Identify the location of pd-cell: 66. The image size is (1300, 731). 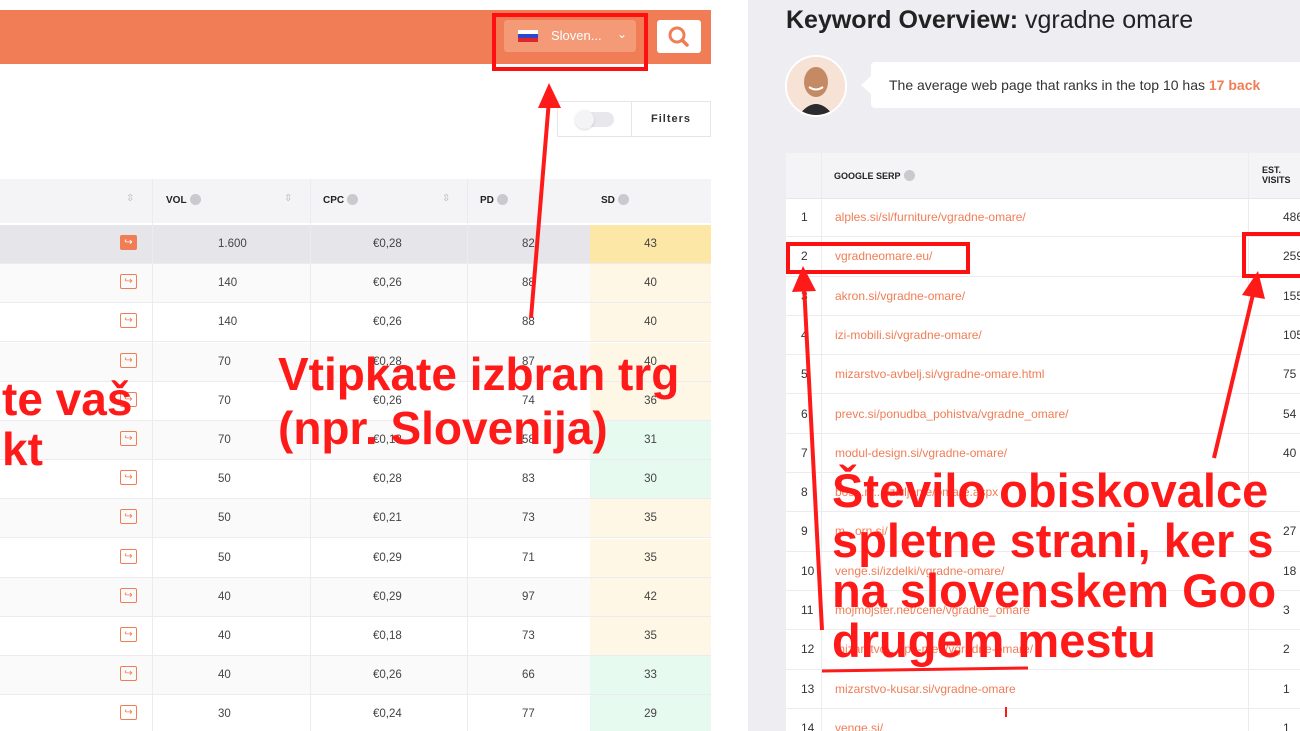
(528, 675).